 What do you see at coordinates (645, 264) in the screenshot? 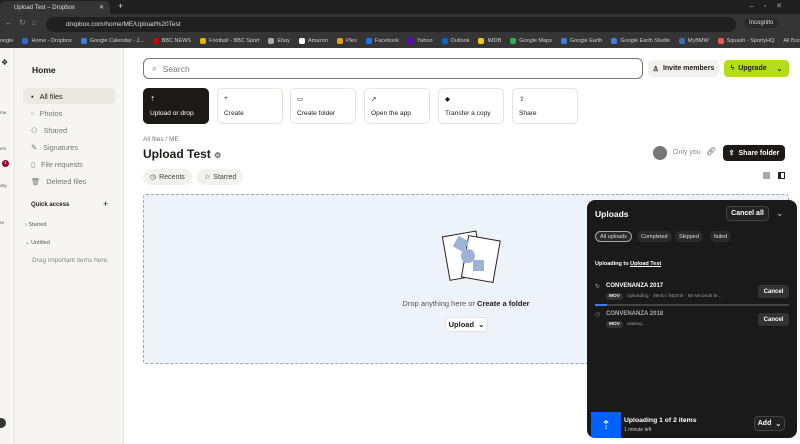
I see `destination-link: Upload Test` at bounding box center [645, 264].